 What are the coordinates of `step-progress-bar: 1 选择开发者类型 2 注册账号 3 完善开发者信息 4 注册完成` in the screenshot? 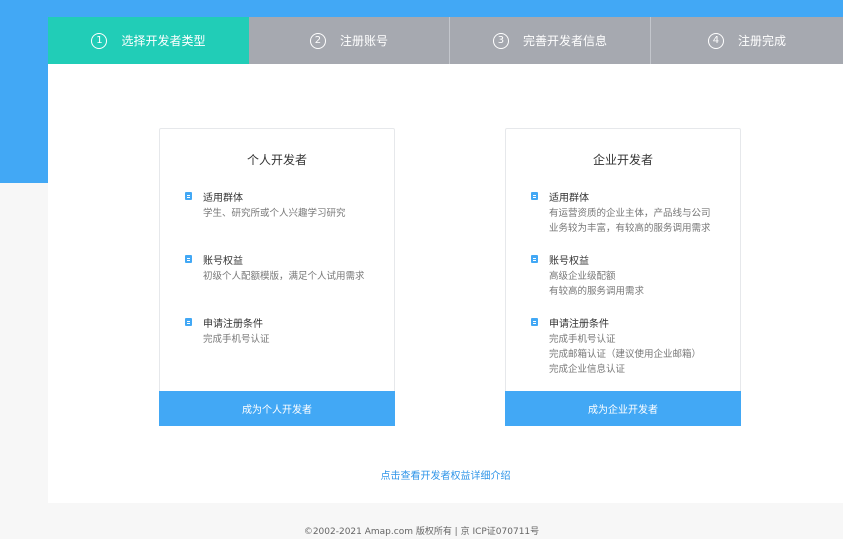 It's located at (445, 40).